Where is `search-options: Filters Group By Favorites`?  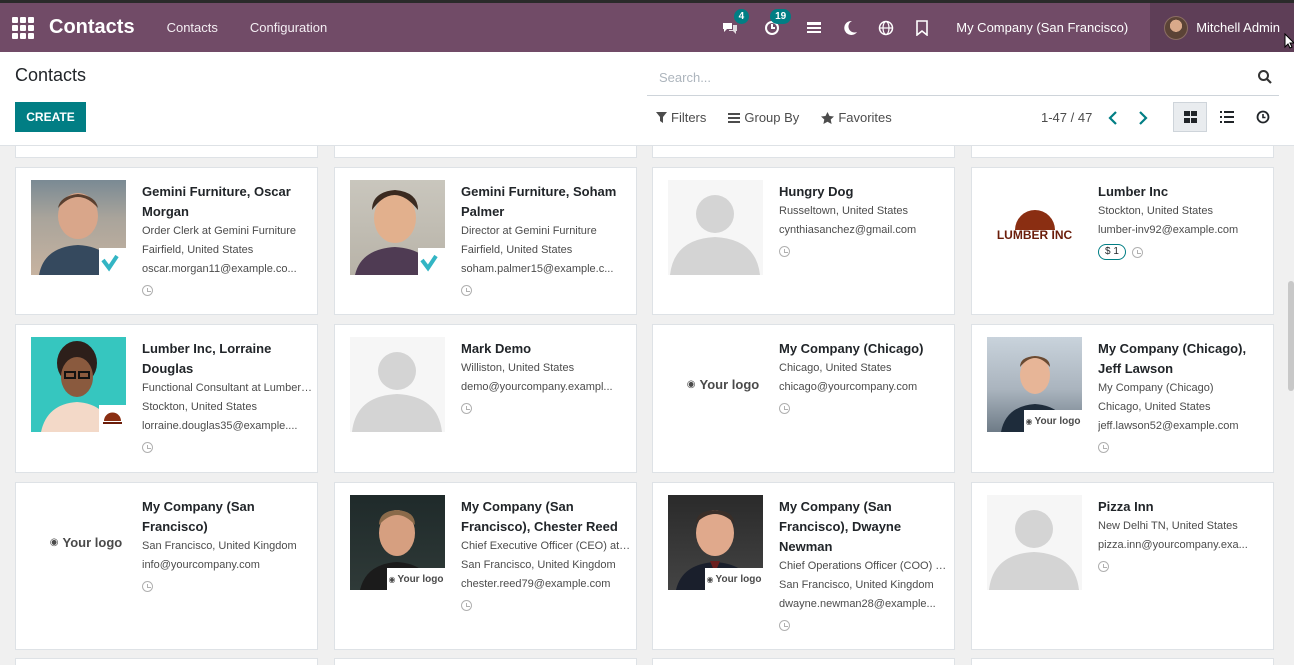
search-options: Filters Group By Favorites is located at coordinates (785, 117).